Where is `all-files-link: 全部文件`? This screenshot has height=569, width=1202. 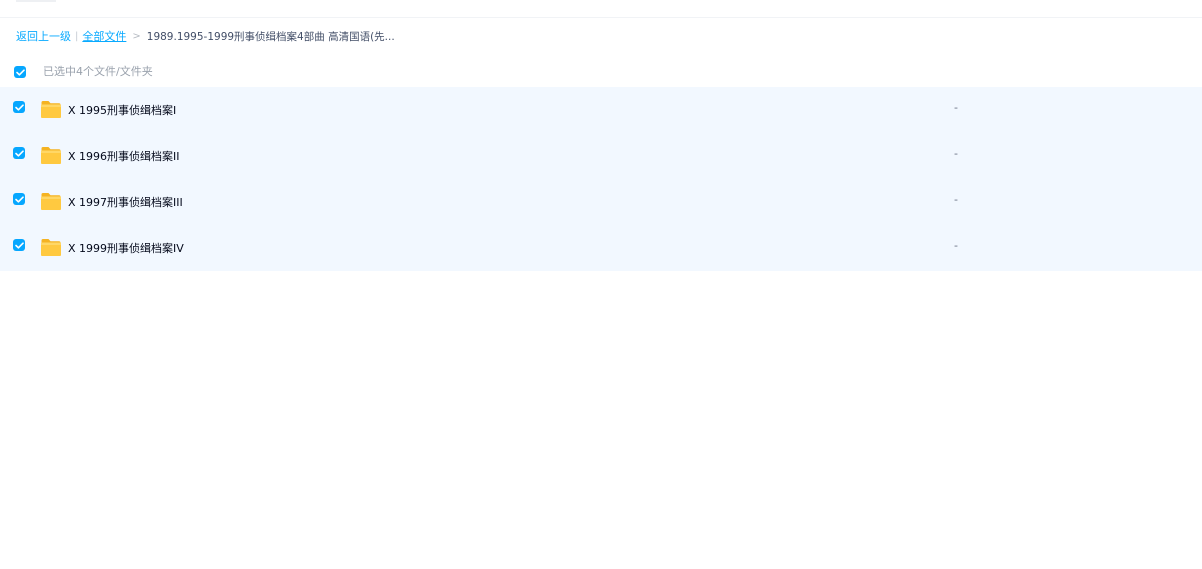
all-files-link: 全部文件 is located at coordinates (104, 36).